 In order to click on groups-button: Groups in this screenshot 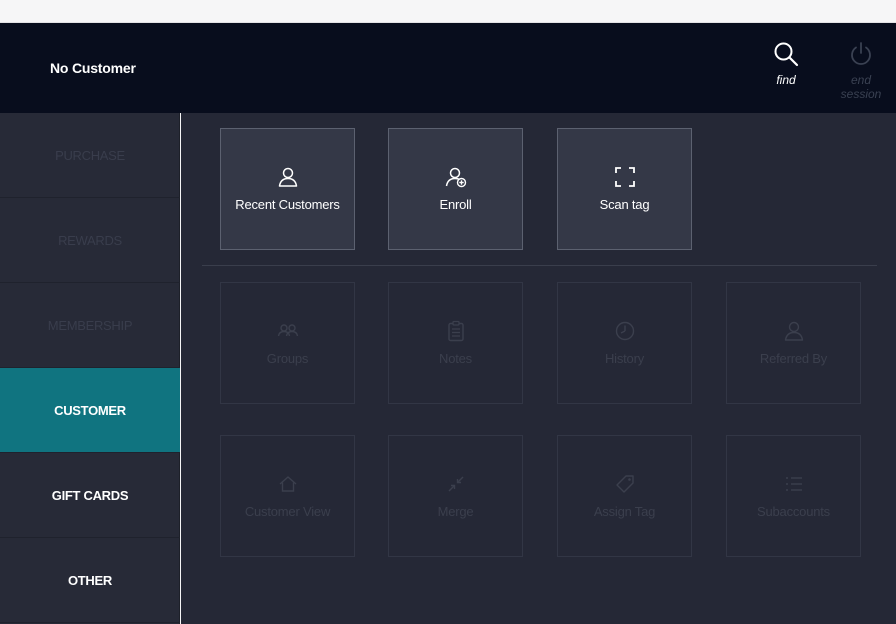, I will do `click(287, 343)`.